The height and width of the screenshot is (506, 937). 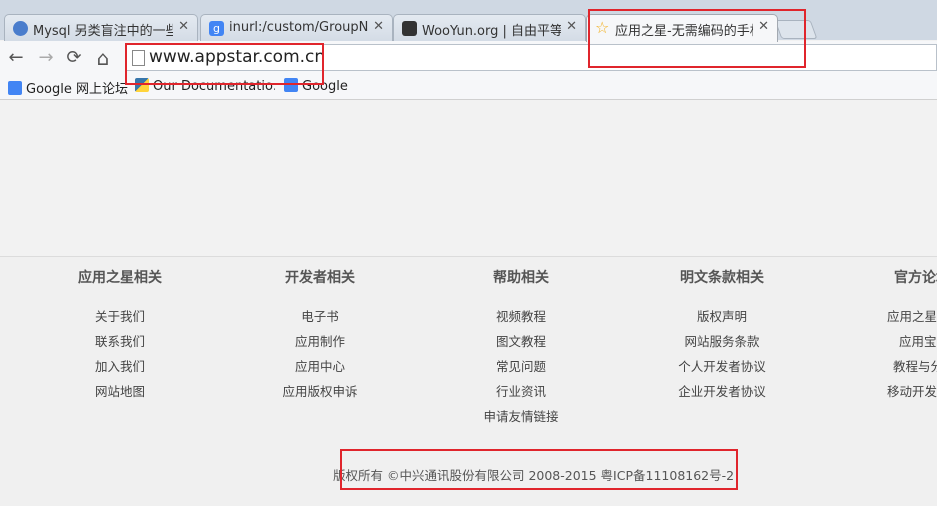 What do you see at coordinates (120, 391) in the screenshot?
I see `footer-link: 网站地图` at bounding box center [120, 391].